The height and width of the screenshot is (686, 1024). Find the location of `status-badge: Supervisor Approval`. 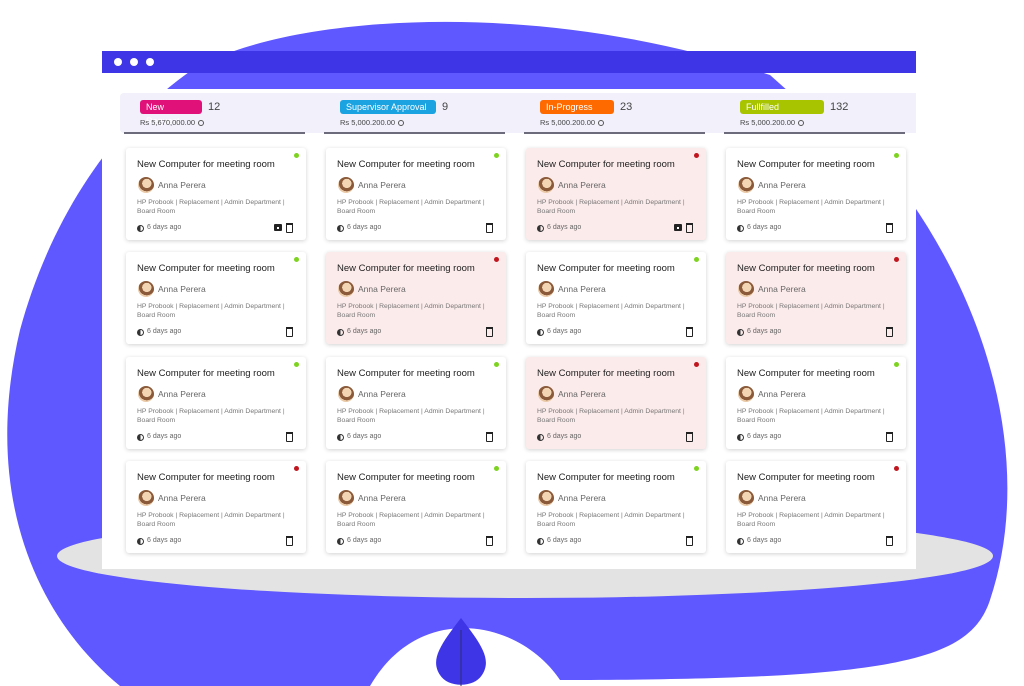

status-badge: Supervisor Approval is located at coordinates (388, 107).